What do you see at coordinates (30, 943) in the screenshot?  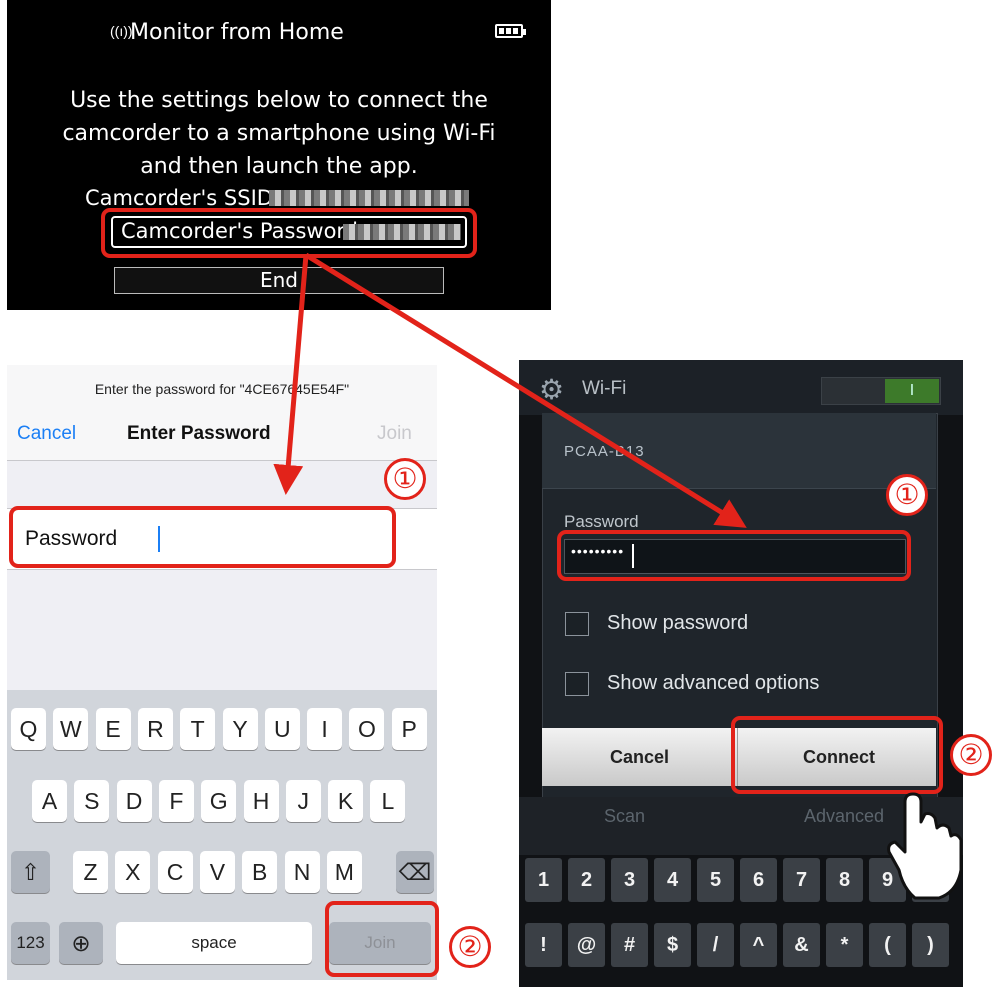 I see `numbers-key: 123` at bounding box center [30, 943].